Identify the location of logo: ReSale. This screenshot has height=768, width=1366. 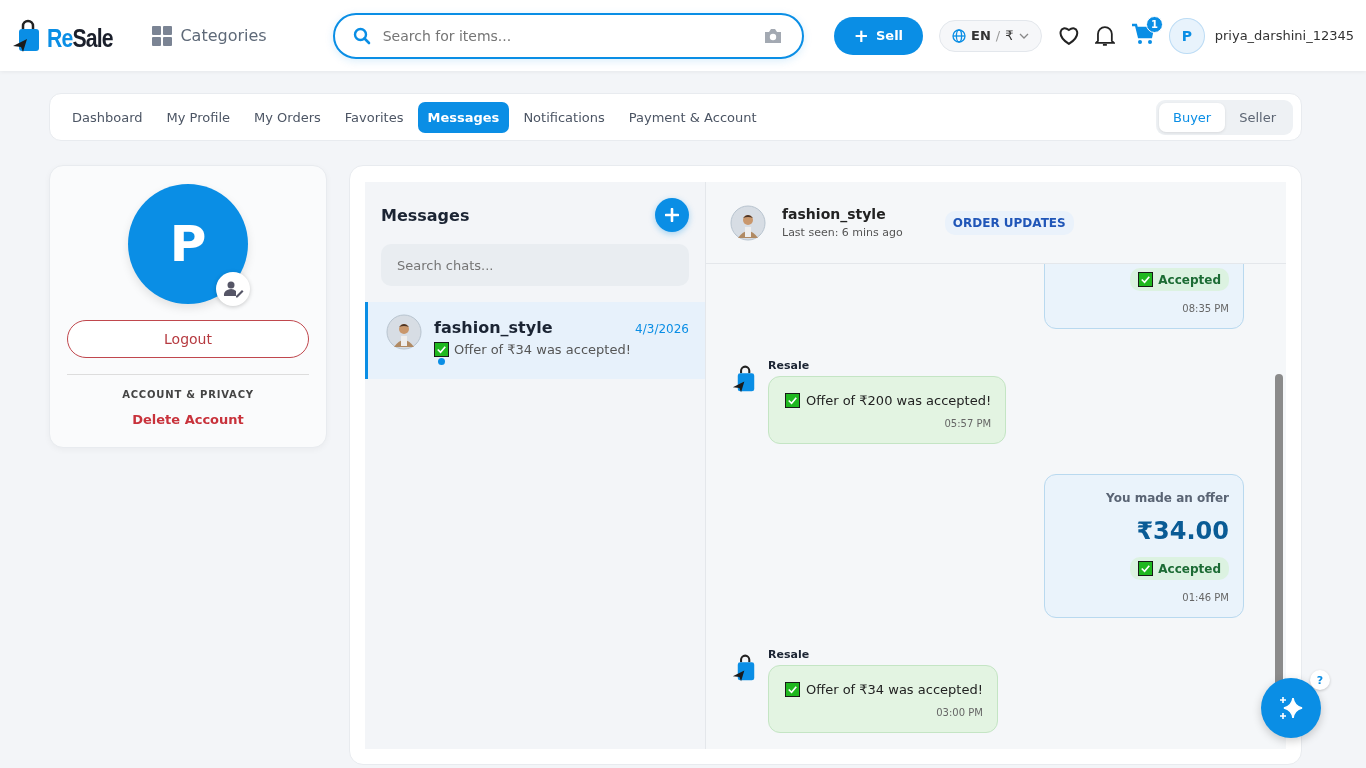
(68, 35).